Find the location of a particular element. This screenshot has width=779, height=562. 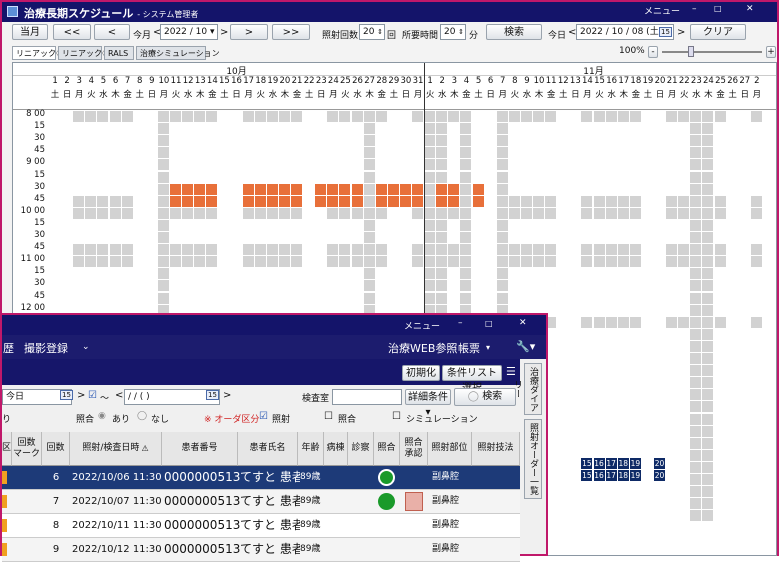

close-icon: ✕ is located at coordinates (750, 9).